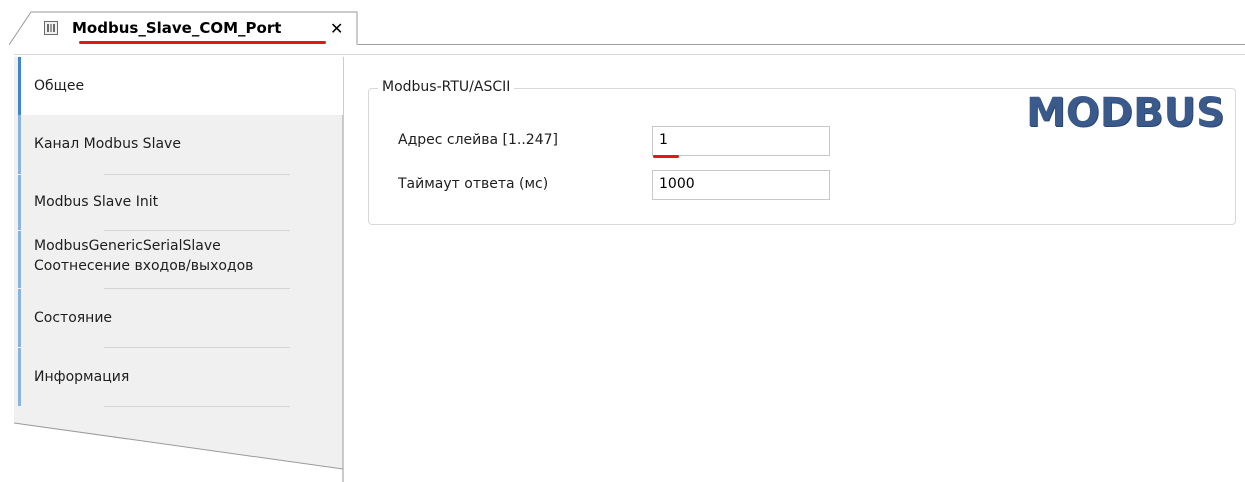  I want to click on tabstrip-baseline, so click(801, 44).